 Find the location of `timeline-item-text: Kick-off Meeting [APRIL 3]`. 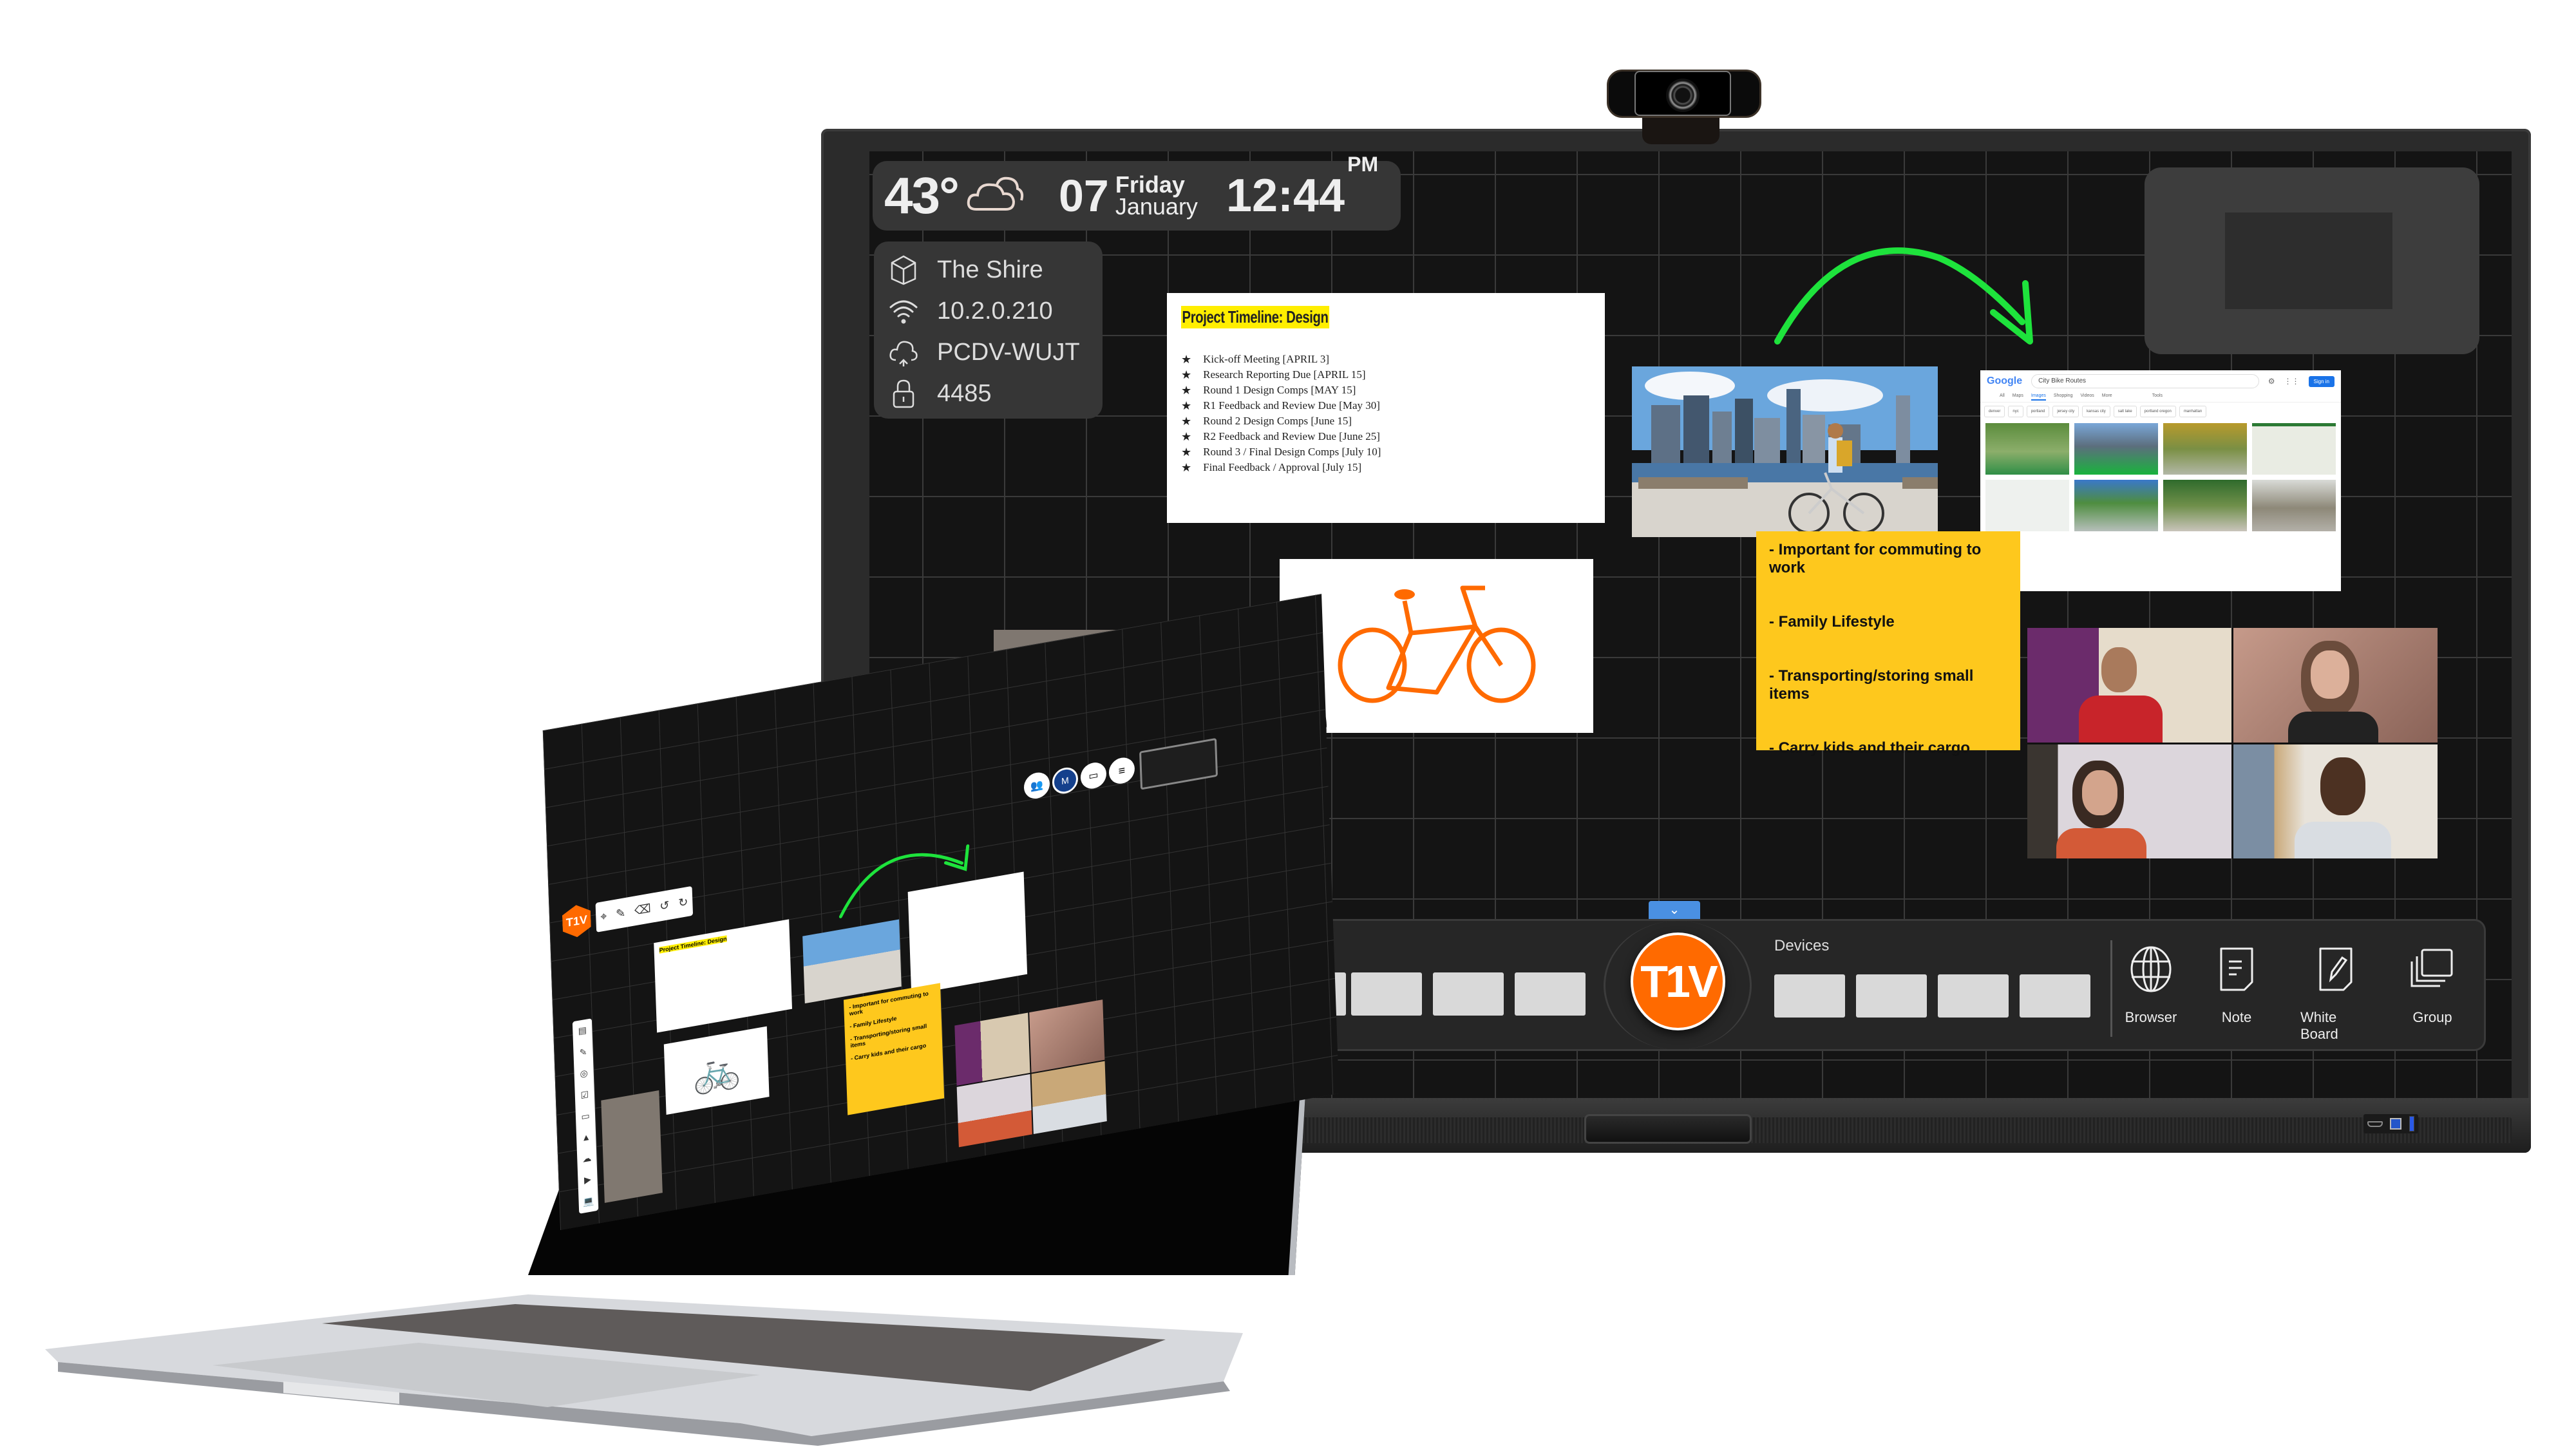

timeline-item-text: Kick-off Meeting [APRIL 3] is located at coordinates (1266, 359).